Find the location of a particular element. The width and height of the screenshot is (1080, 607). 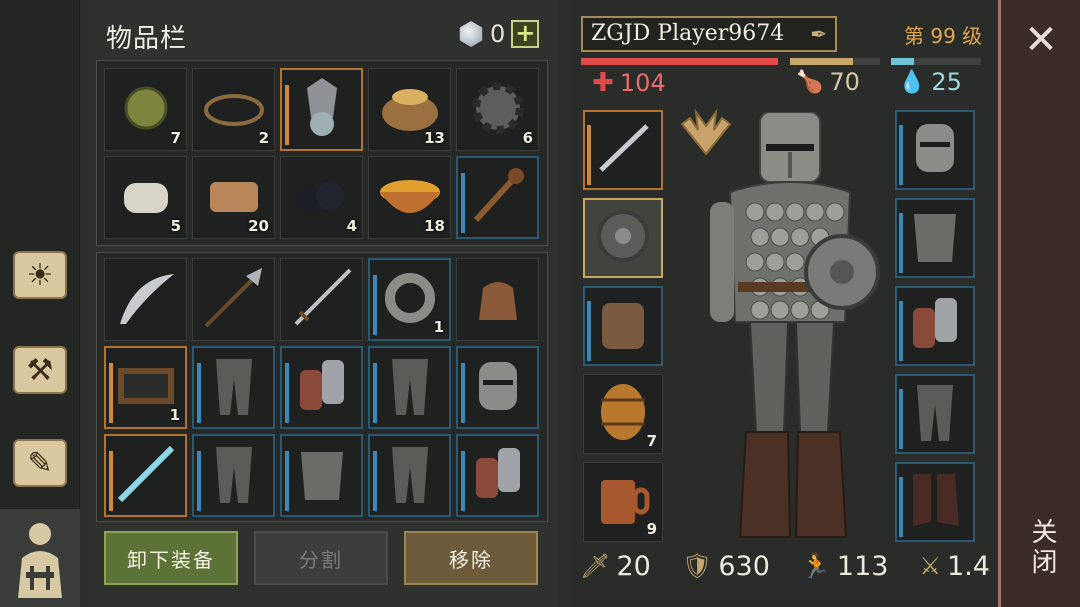

speed-runner-icon: 🏃 is located at coordinates (816, 566).